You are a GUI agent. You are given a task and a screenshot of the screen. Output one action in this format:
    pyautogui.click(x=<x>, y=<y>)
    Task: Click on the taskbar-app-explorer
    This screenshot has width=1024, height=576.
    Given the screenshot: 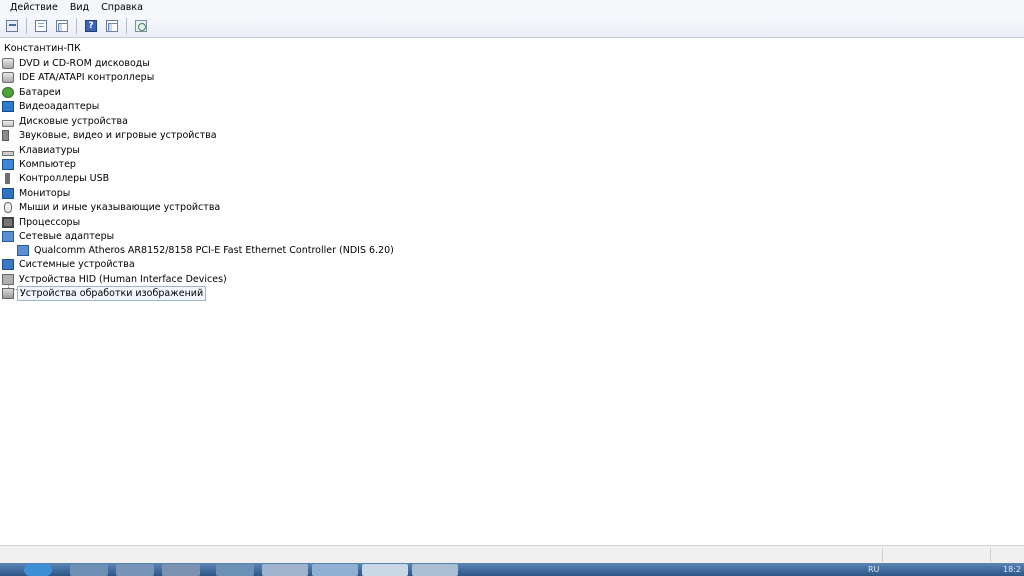 What is the action you would take?
    pyautogui.click(x=89, y=570)
    